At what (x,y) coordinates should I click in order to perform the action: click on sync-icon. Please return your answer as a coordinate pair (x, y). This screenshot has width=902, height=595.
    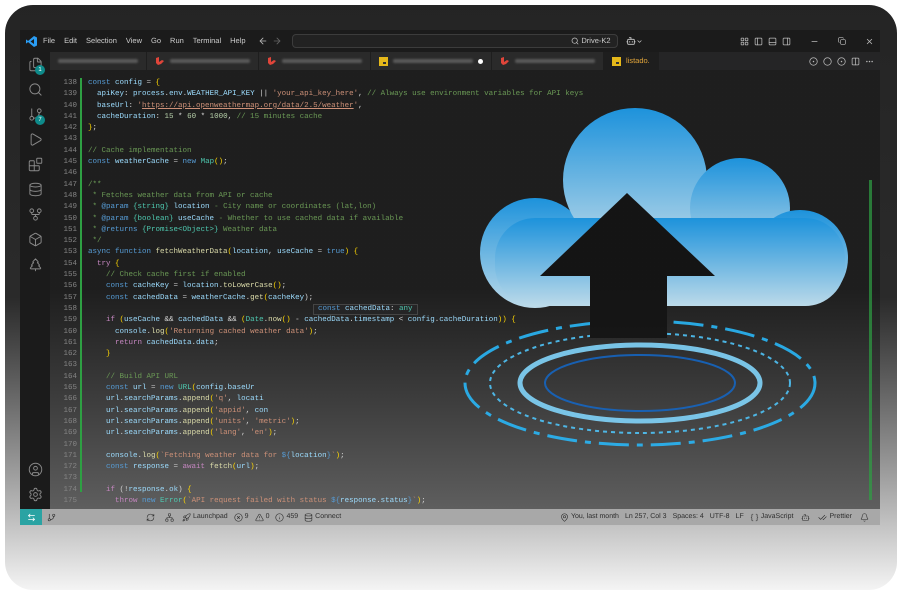
    Looking at the image, I should click on (150, 517).